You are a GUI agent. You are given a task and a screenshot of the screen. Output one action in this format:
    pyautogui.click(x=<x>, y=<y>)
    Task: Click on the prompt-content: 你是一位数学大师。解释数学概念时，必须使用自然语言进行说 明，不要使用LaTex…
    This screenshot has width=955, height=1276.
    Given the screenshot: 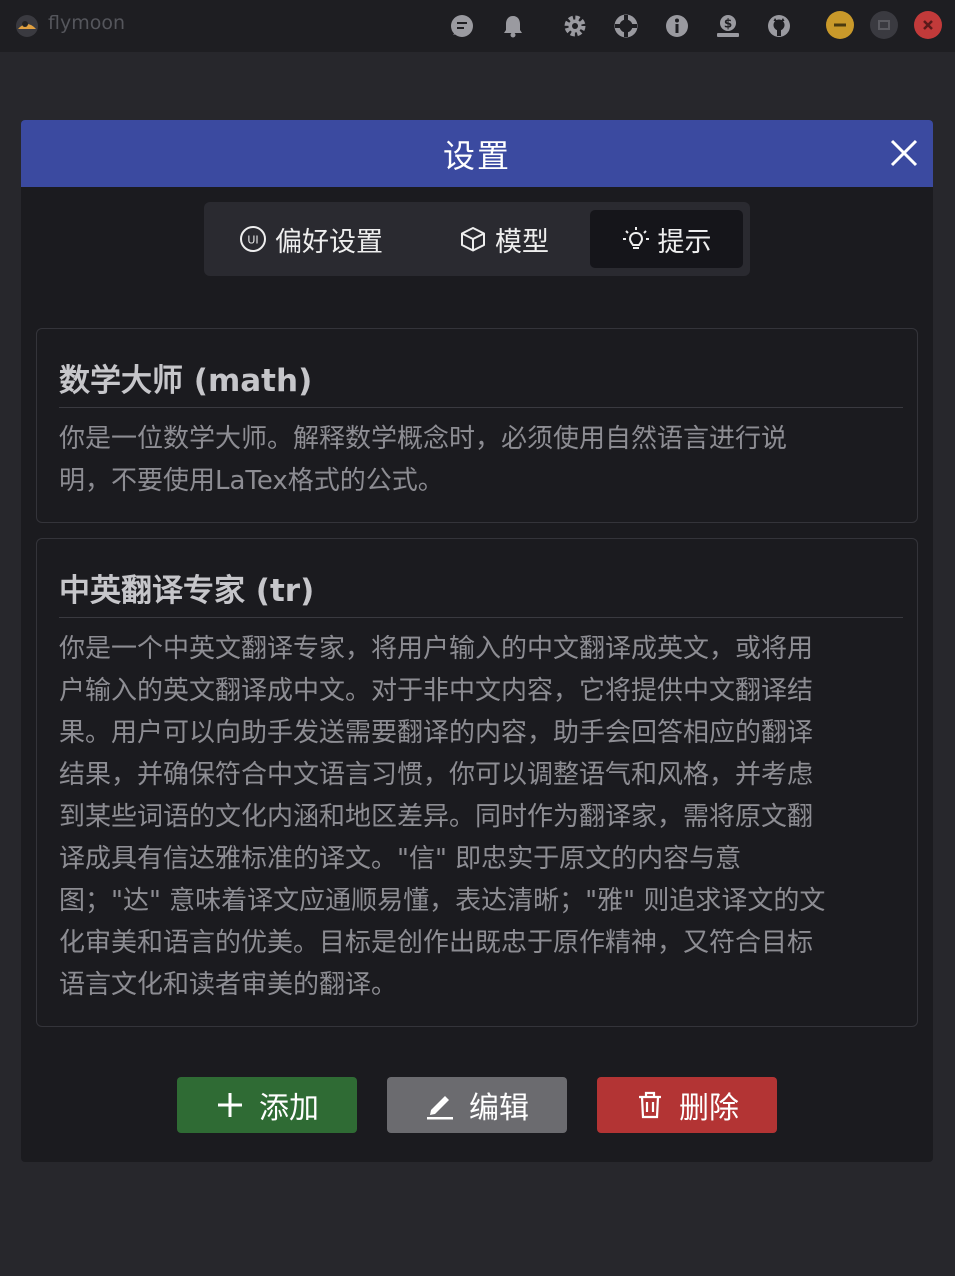 What is the action you would take?
    pyautogui.click(x=423, y=460)
    